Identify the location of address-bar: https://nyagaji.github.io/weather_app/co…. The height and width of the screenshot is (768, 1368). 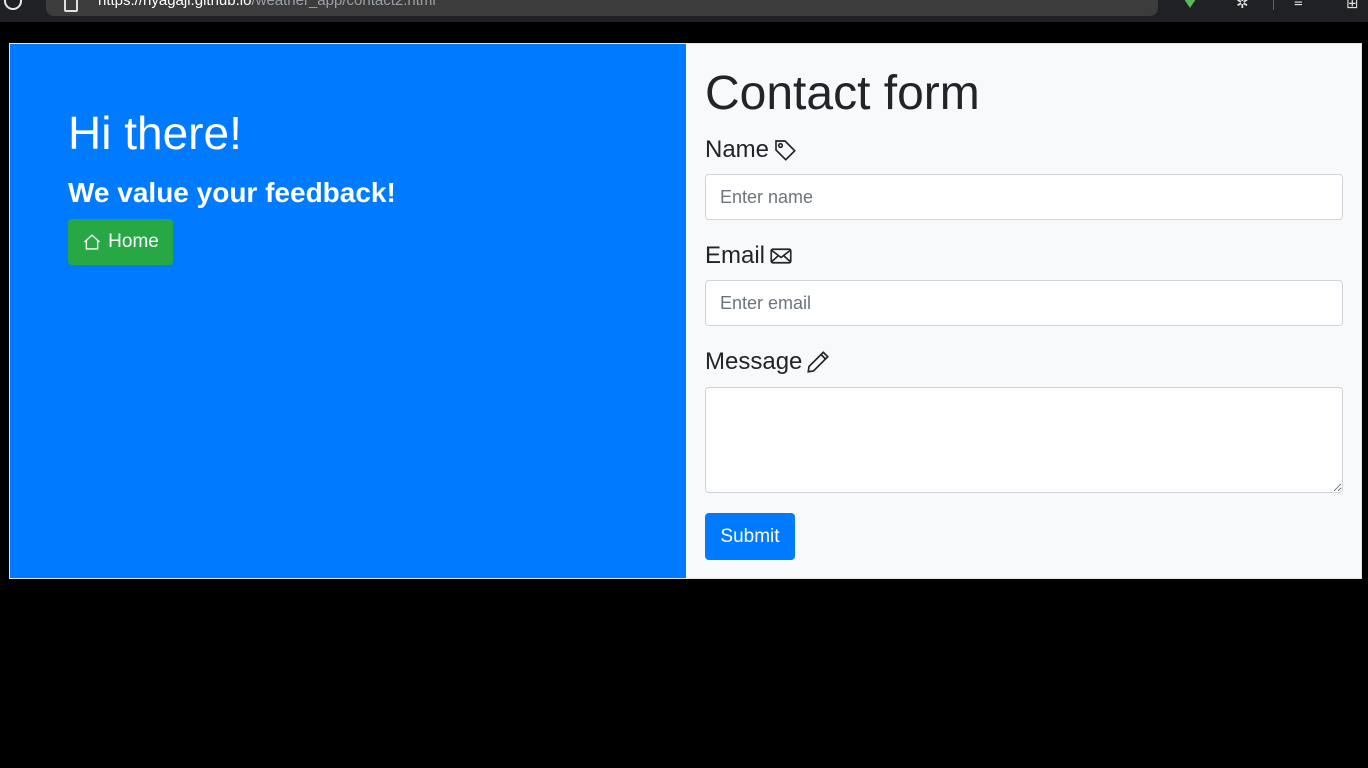
(602, 8).